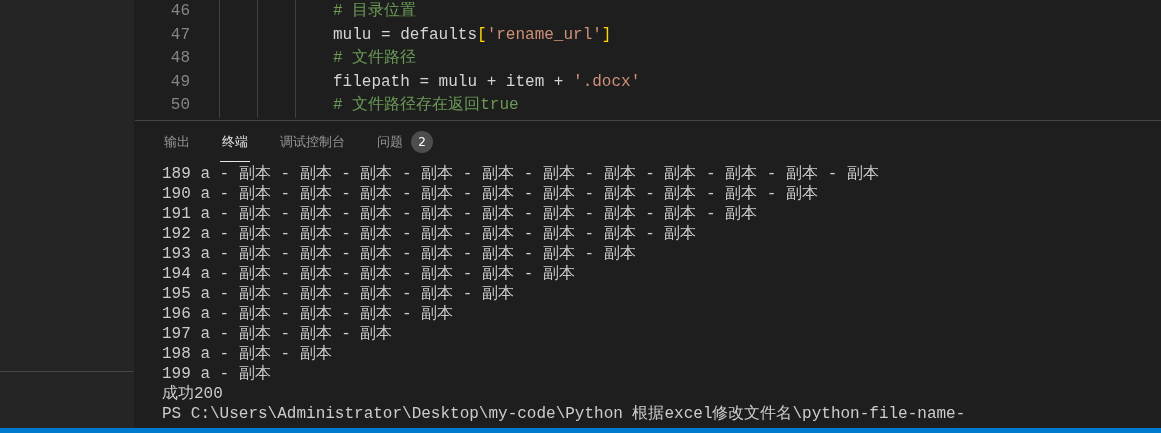 This screenshot has width=1161, height=433. I want to click on terminal-line: 191 a - 副本 - 副本 - 副本 - 副本 - 副本 - 副本 - 副本 - 副本 - 副本, so click(460, 214).